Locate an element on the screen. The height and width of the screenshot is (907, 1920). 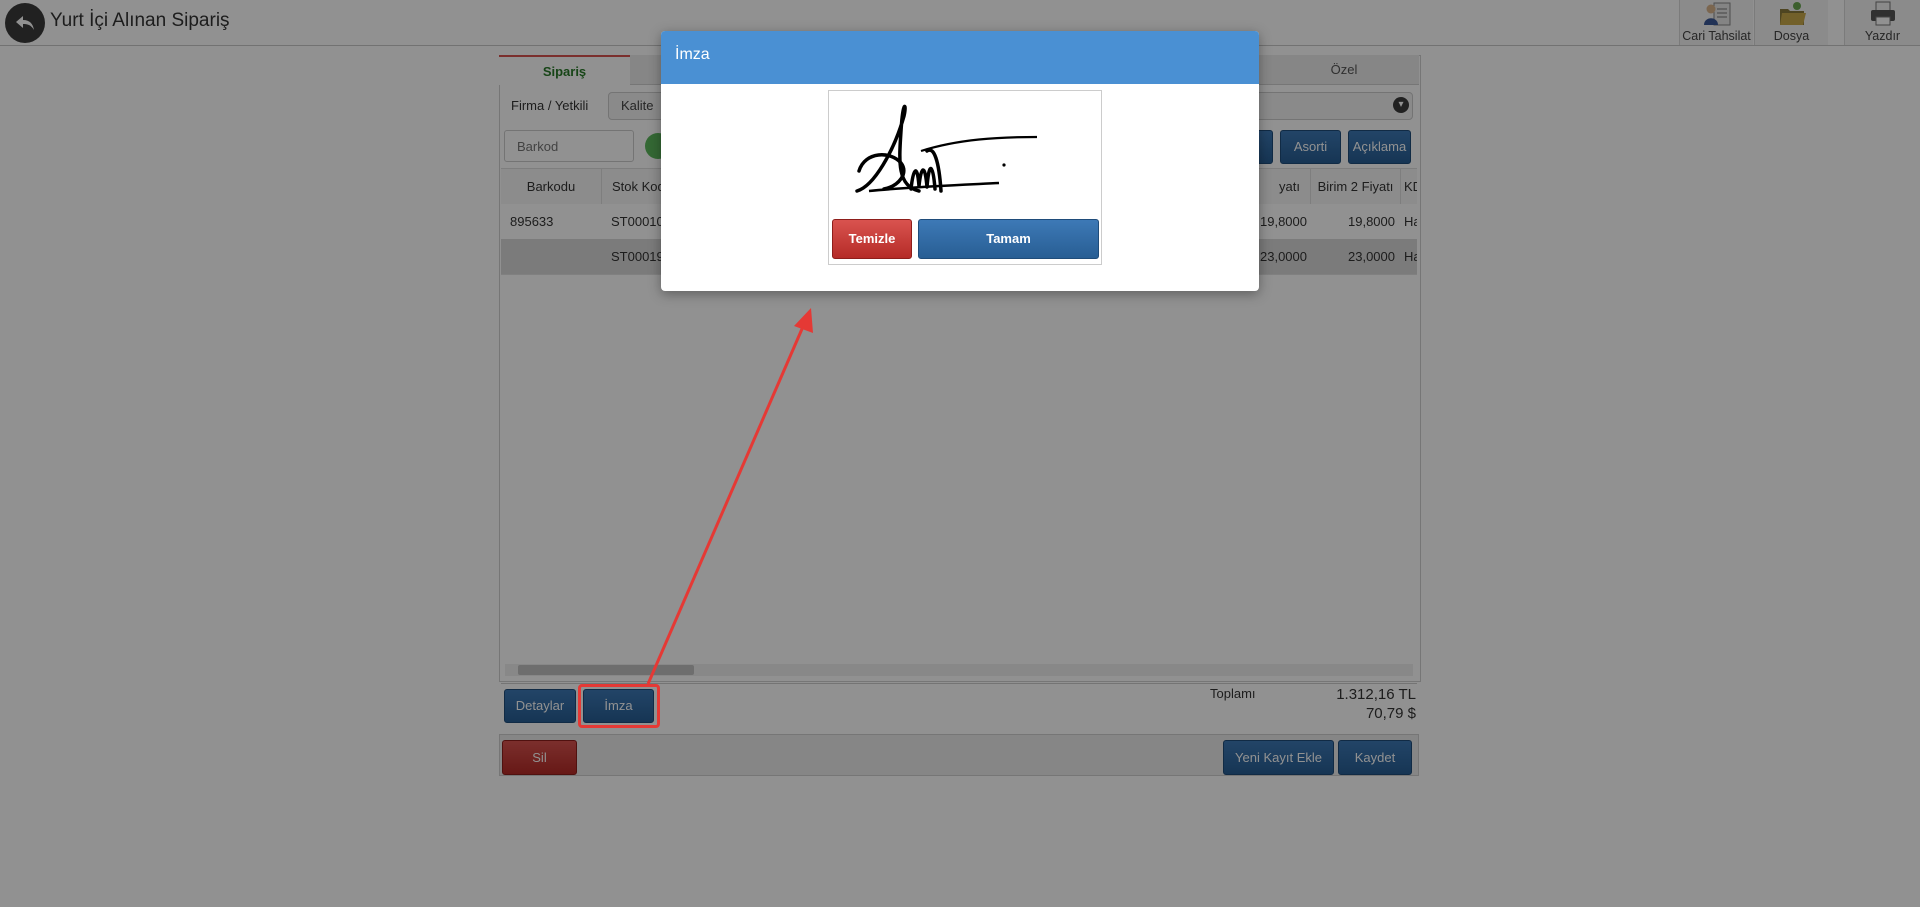
annotation-highlight-box is located at coordinates (619, 706).